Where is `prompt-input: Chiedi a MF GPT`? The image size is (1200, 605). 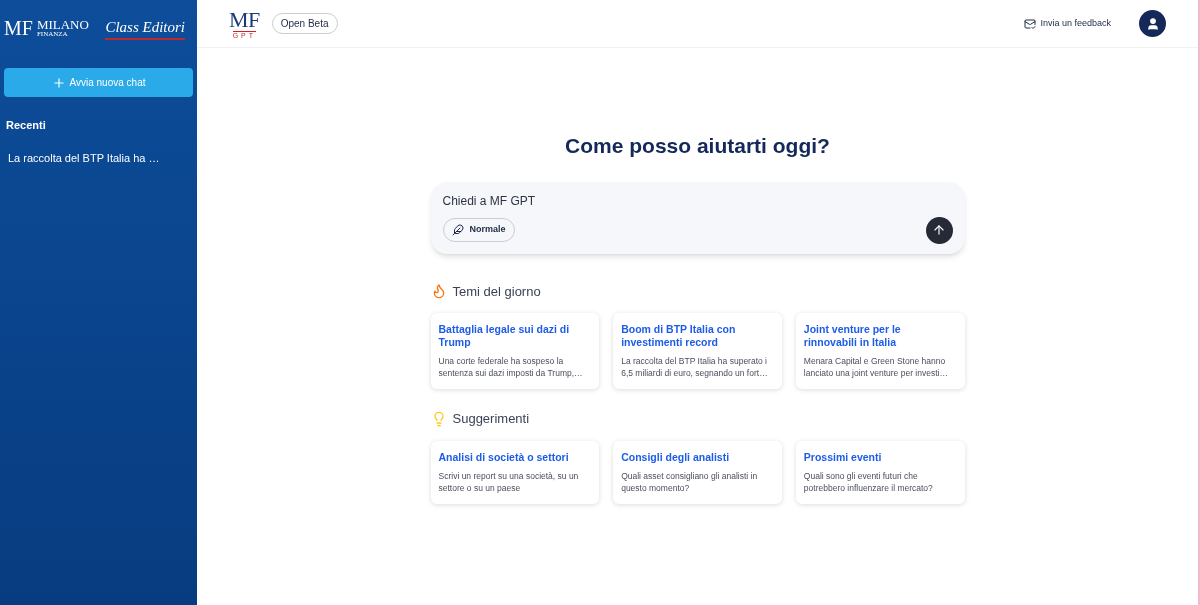
prompt-input: Chiedi a MF GPT is located at coordinates (697, 200).